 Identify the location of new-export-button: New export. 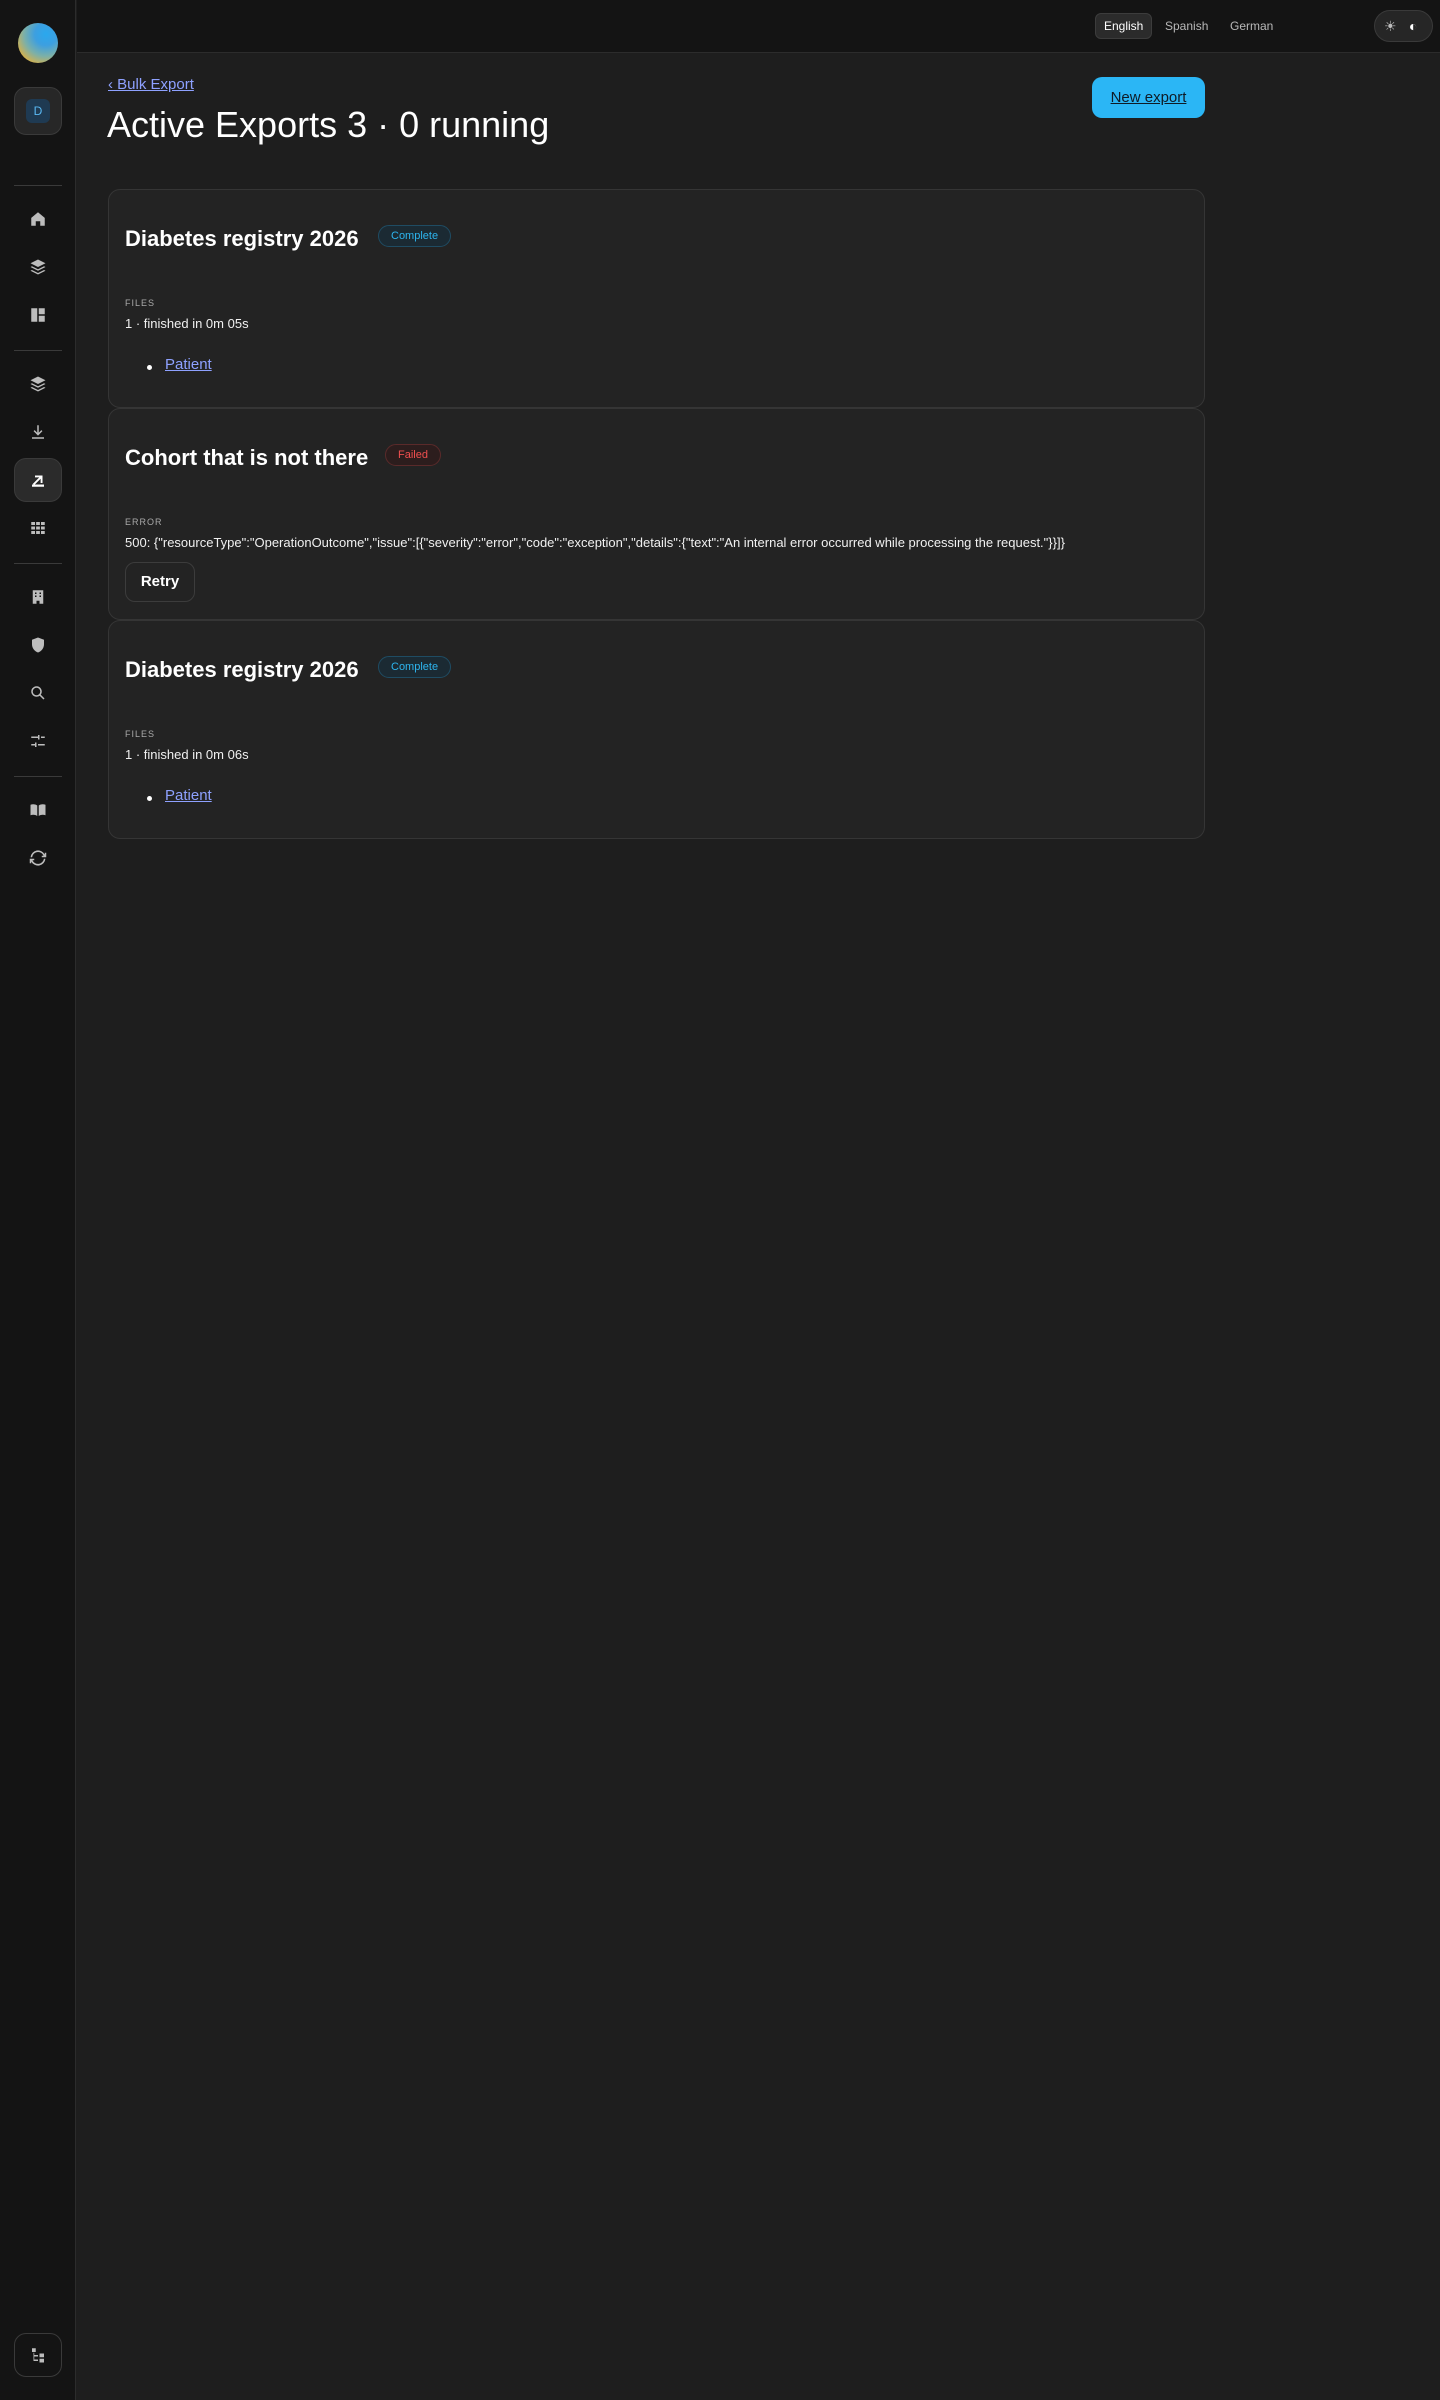
(1148, 97).